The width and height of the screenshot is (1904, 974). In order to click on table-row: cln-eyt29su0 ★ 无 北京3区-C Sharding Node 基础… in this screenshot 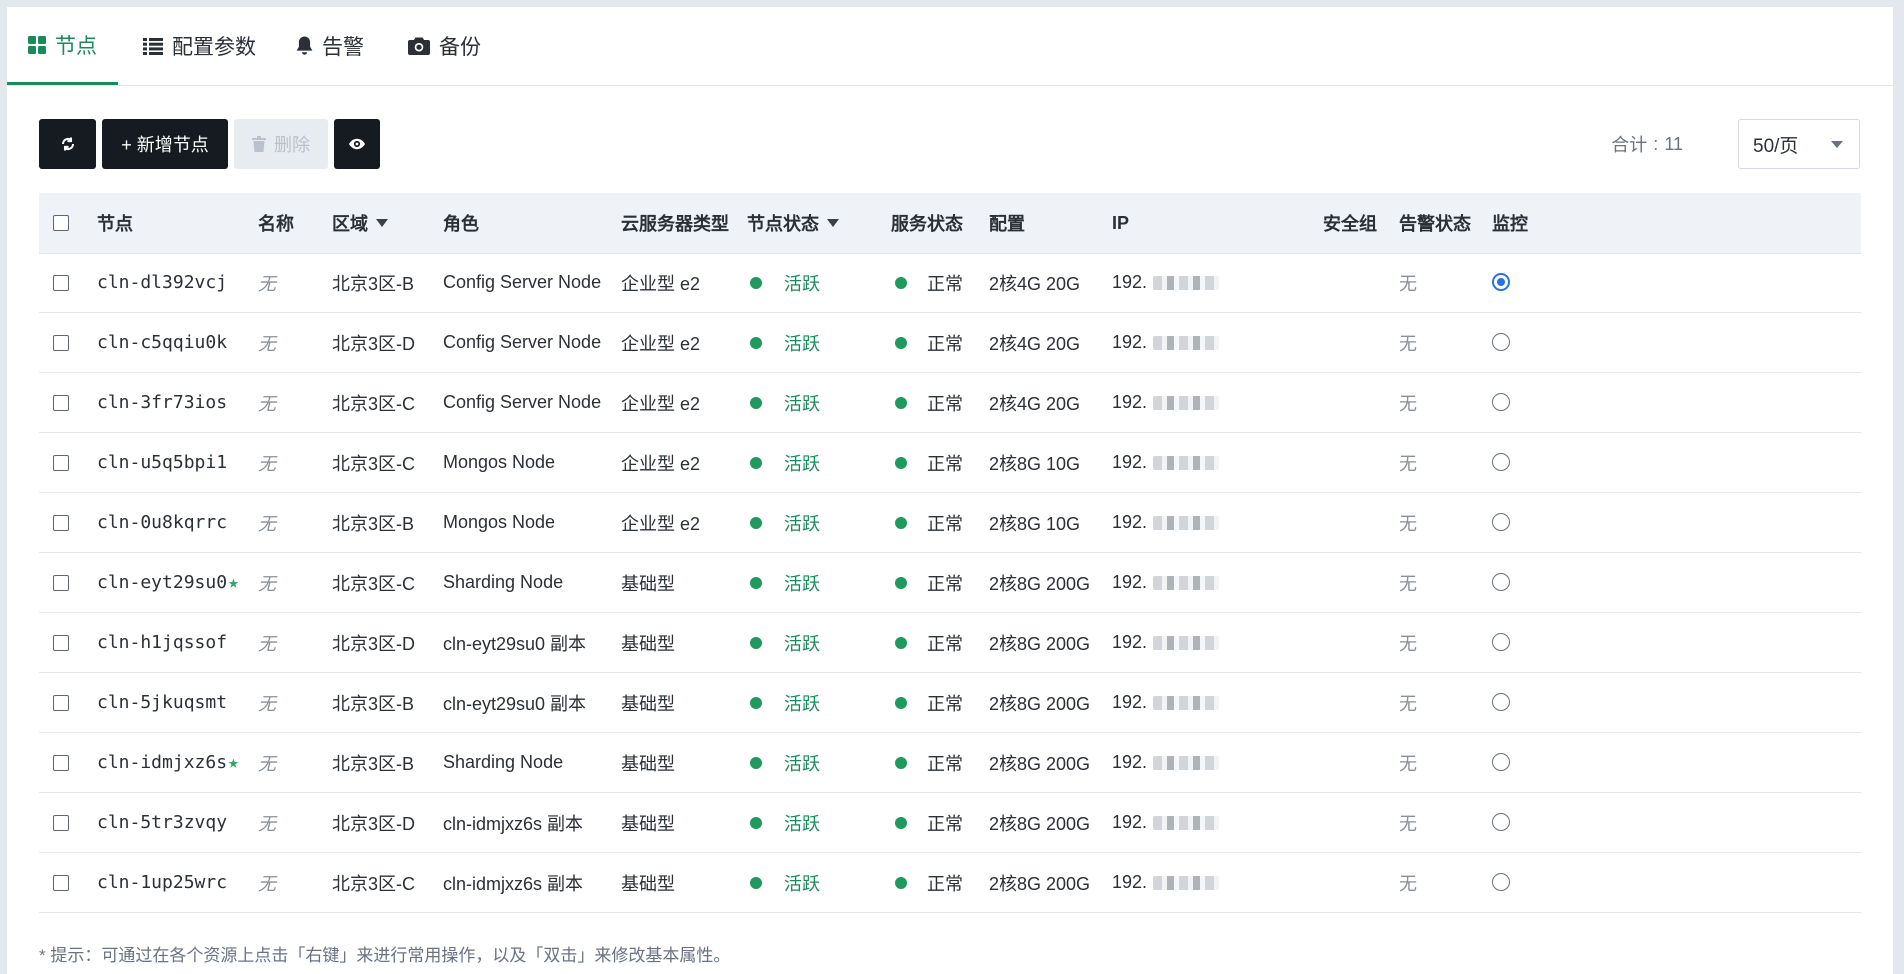, I will do `click(950, 583)`.